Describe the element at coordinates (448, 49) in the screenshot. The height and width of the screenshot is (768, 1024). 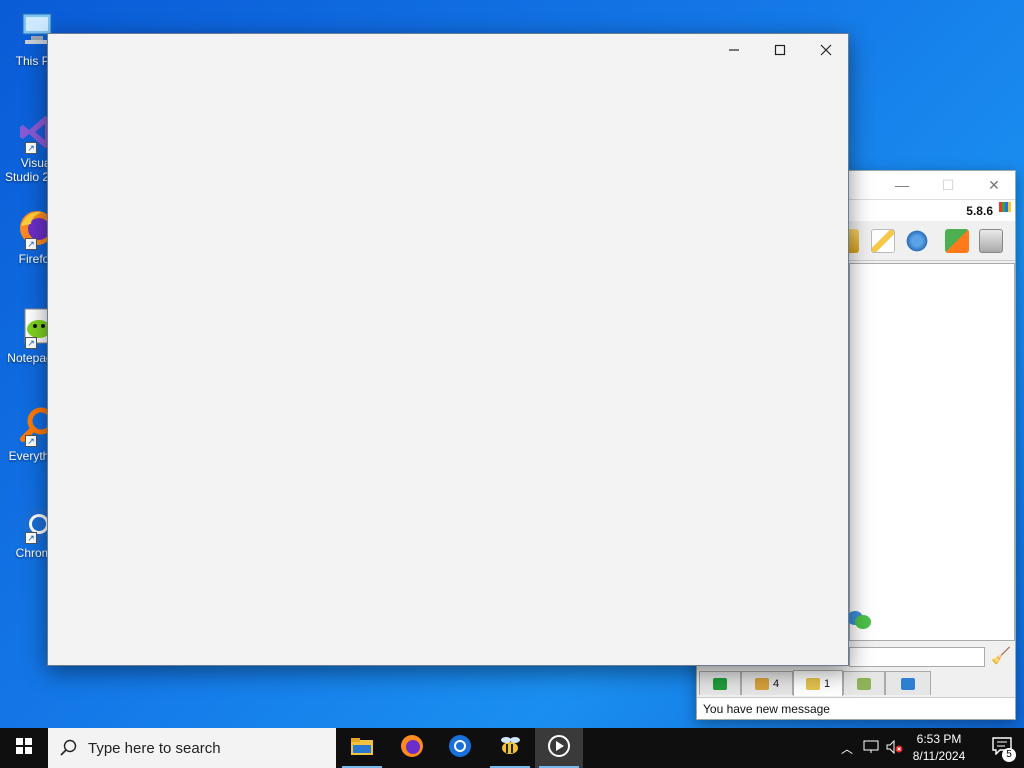
I see `window-titlebar` at that location.